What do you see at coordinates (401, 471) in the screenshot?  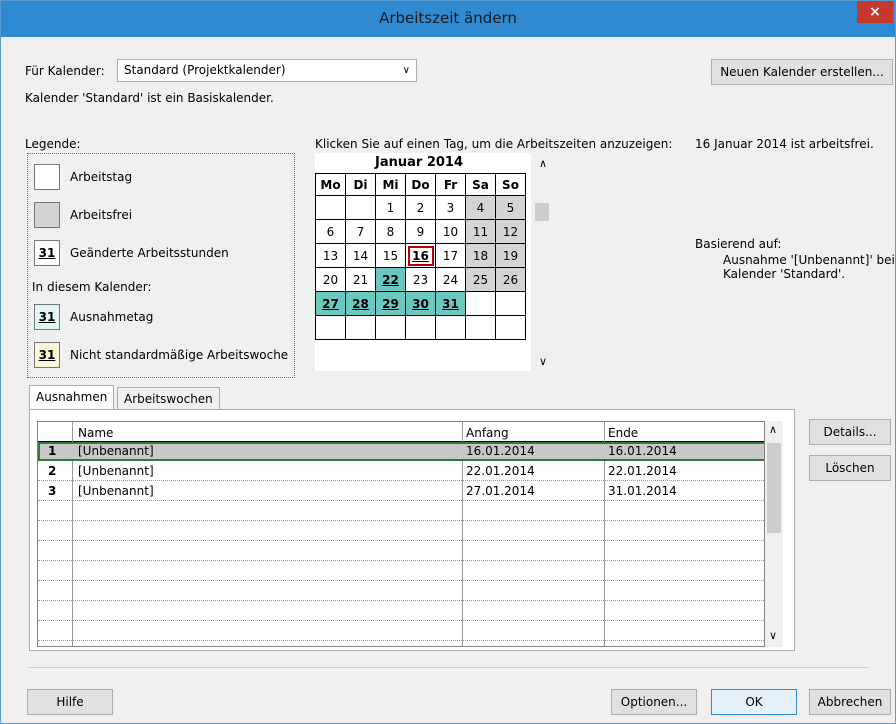 I see `table-row: 2 [Unbenannt] 22.01.2014 22.01.2014` at bounding box center [401, 471].